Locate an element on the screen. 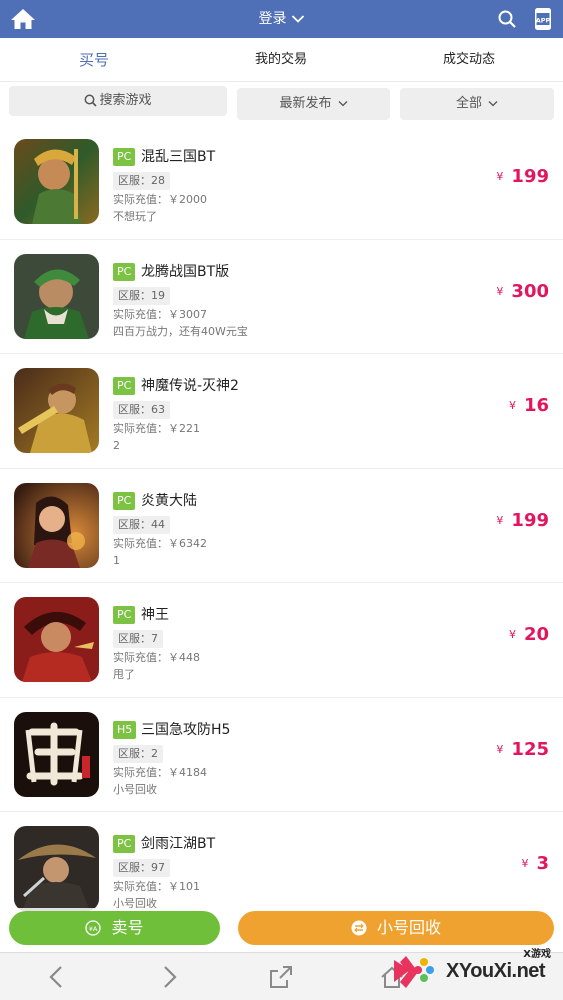  game-name: 三国急攻防H5 is located at coordinates (186, 729).